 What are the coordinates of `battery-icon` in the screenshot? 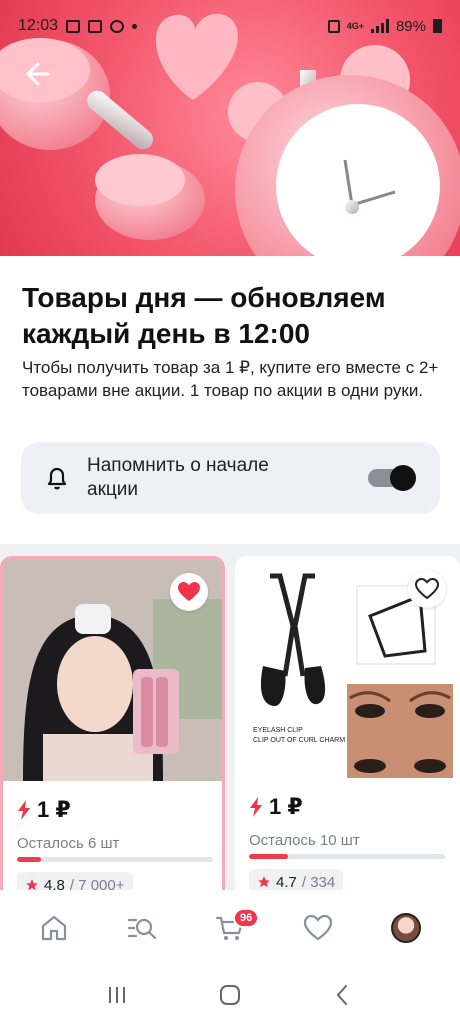 It's located at (437, 26).